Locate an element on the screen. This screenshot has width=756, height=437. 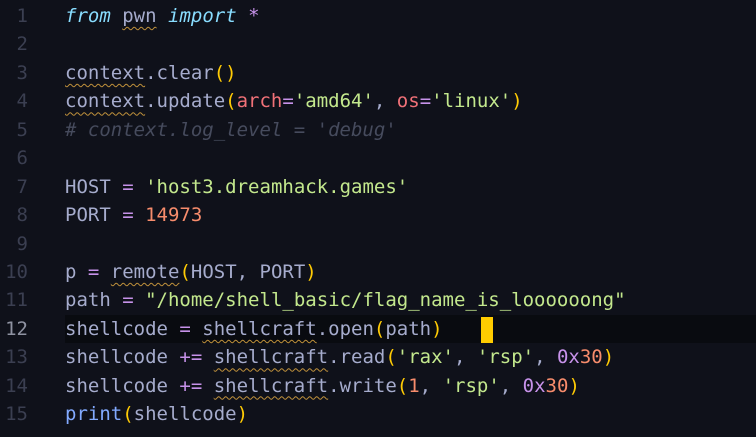
line-number: 9 is located at coordinates (22, 243).